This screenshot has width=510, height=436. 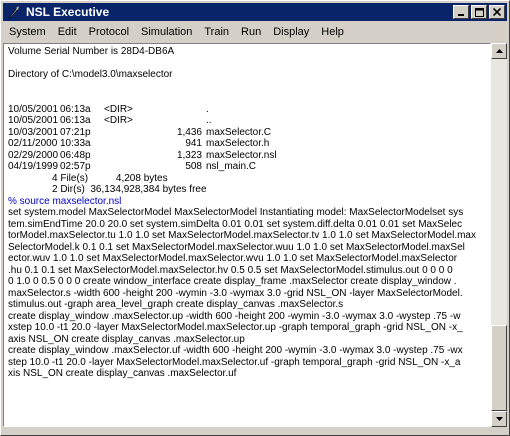 I want to click on dirs-summary: 2 Dir(s) 36,134,928,384 bytes free, so click(x=129, y=189).